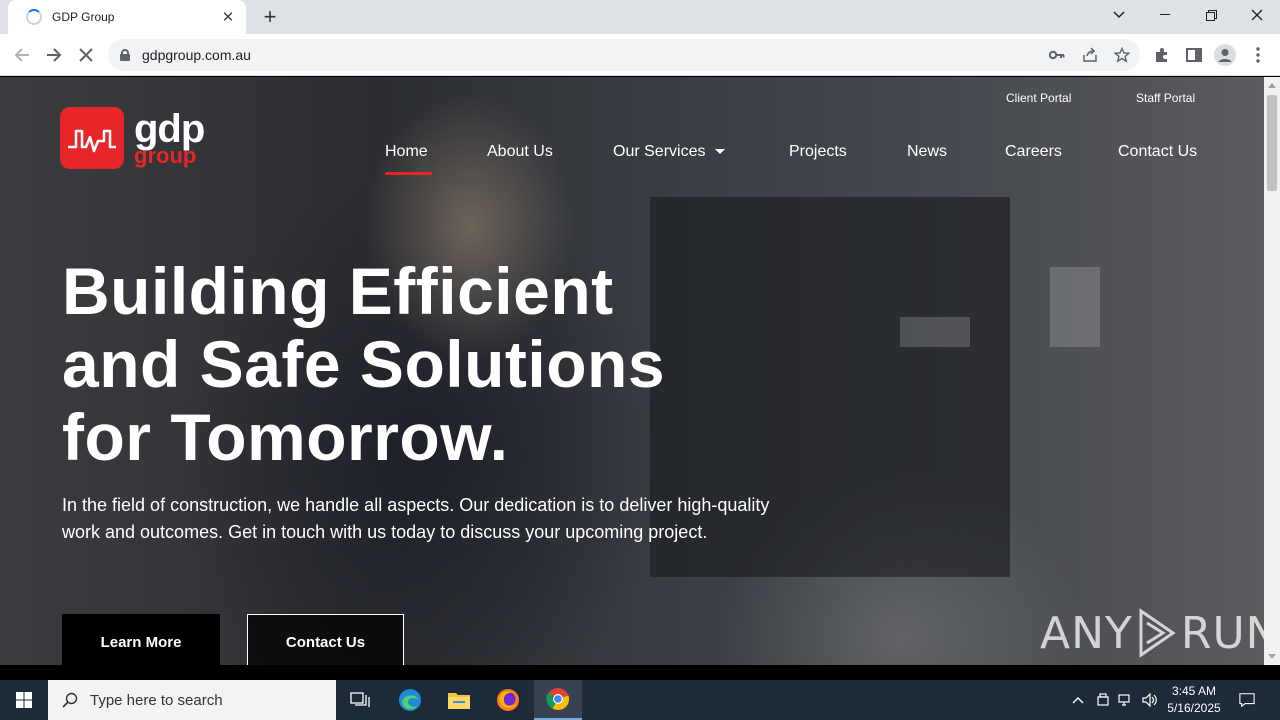  Describe the element at coordinates (127, 17) in the screenshot. I see `browser-tab: GDP Group ✕` at that location.